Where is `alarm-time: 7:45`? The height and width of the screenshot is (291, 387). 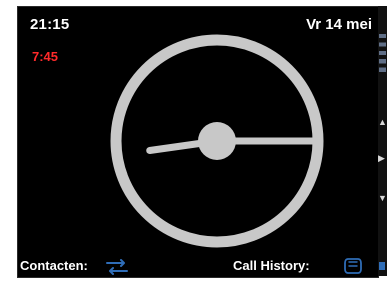
alarm-time: 7:45 is located at coordinates (45, 56).